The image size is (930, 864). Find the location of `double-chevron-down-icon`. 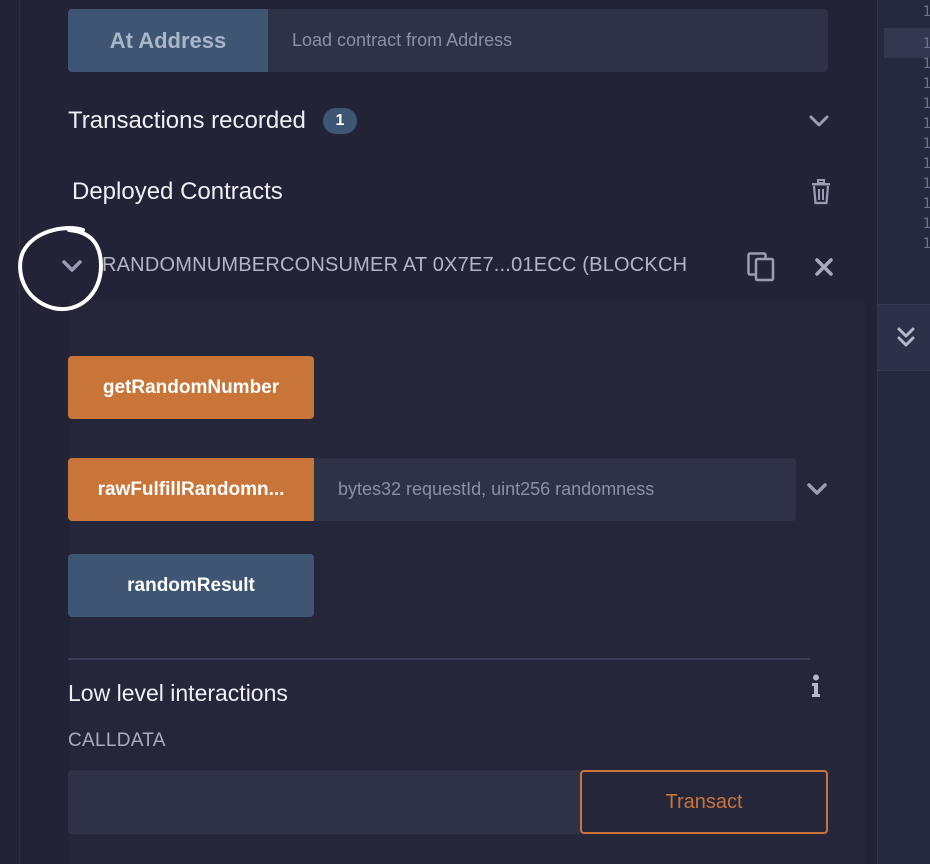

double-chevron-down-icon is located at coordinates (906, 337).